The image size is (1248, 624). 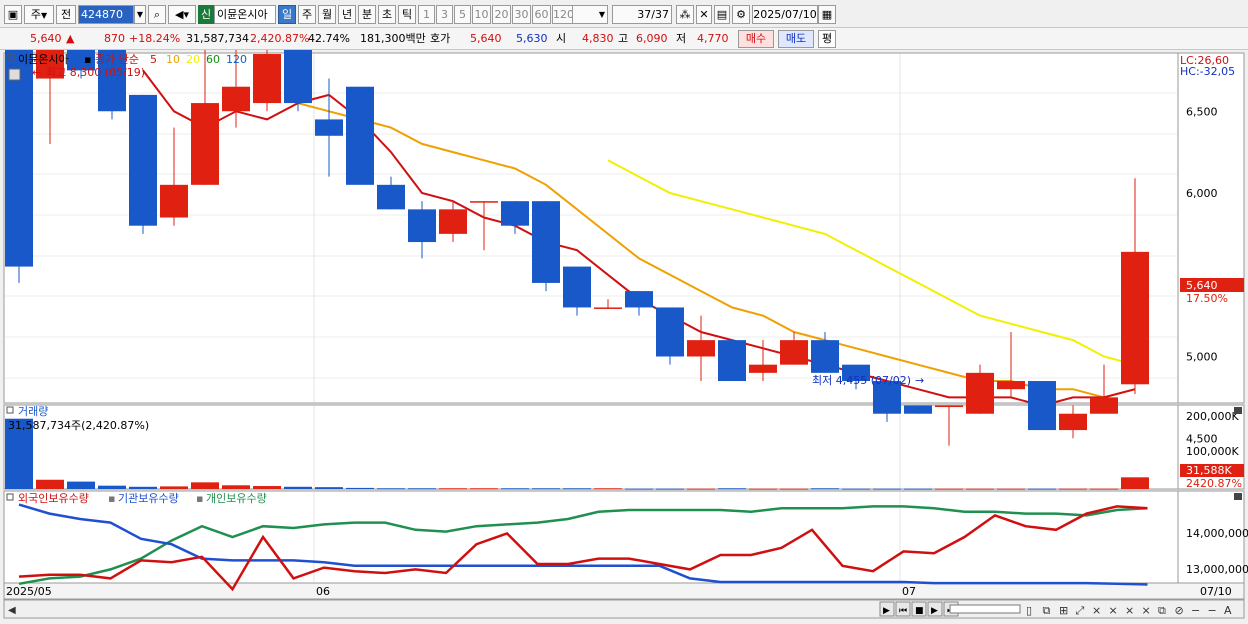 I want to click on minute-step-5: 5, so click(x=462, y=14).